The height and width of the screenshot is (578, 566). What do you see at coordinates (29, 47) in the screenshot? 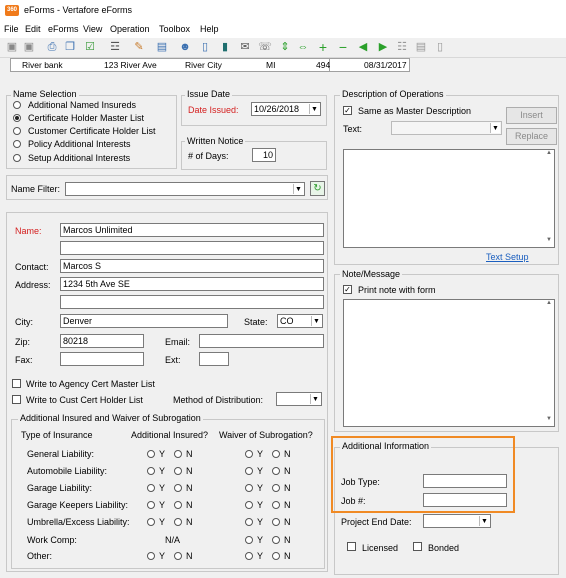
I see `save-all-icon: ▣` at bounding box center [29, 47].